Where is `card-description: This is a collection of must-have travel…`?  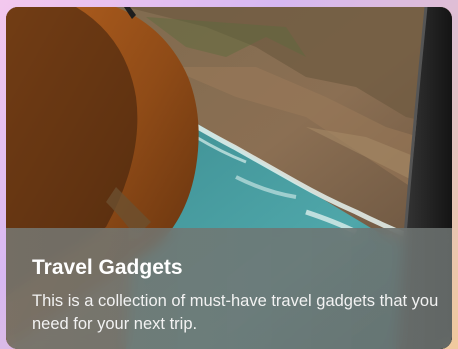 card-description: This is a collection of must-have travel… is located at coordinates (235, 312).